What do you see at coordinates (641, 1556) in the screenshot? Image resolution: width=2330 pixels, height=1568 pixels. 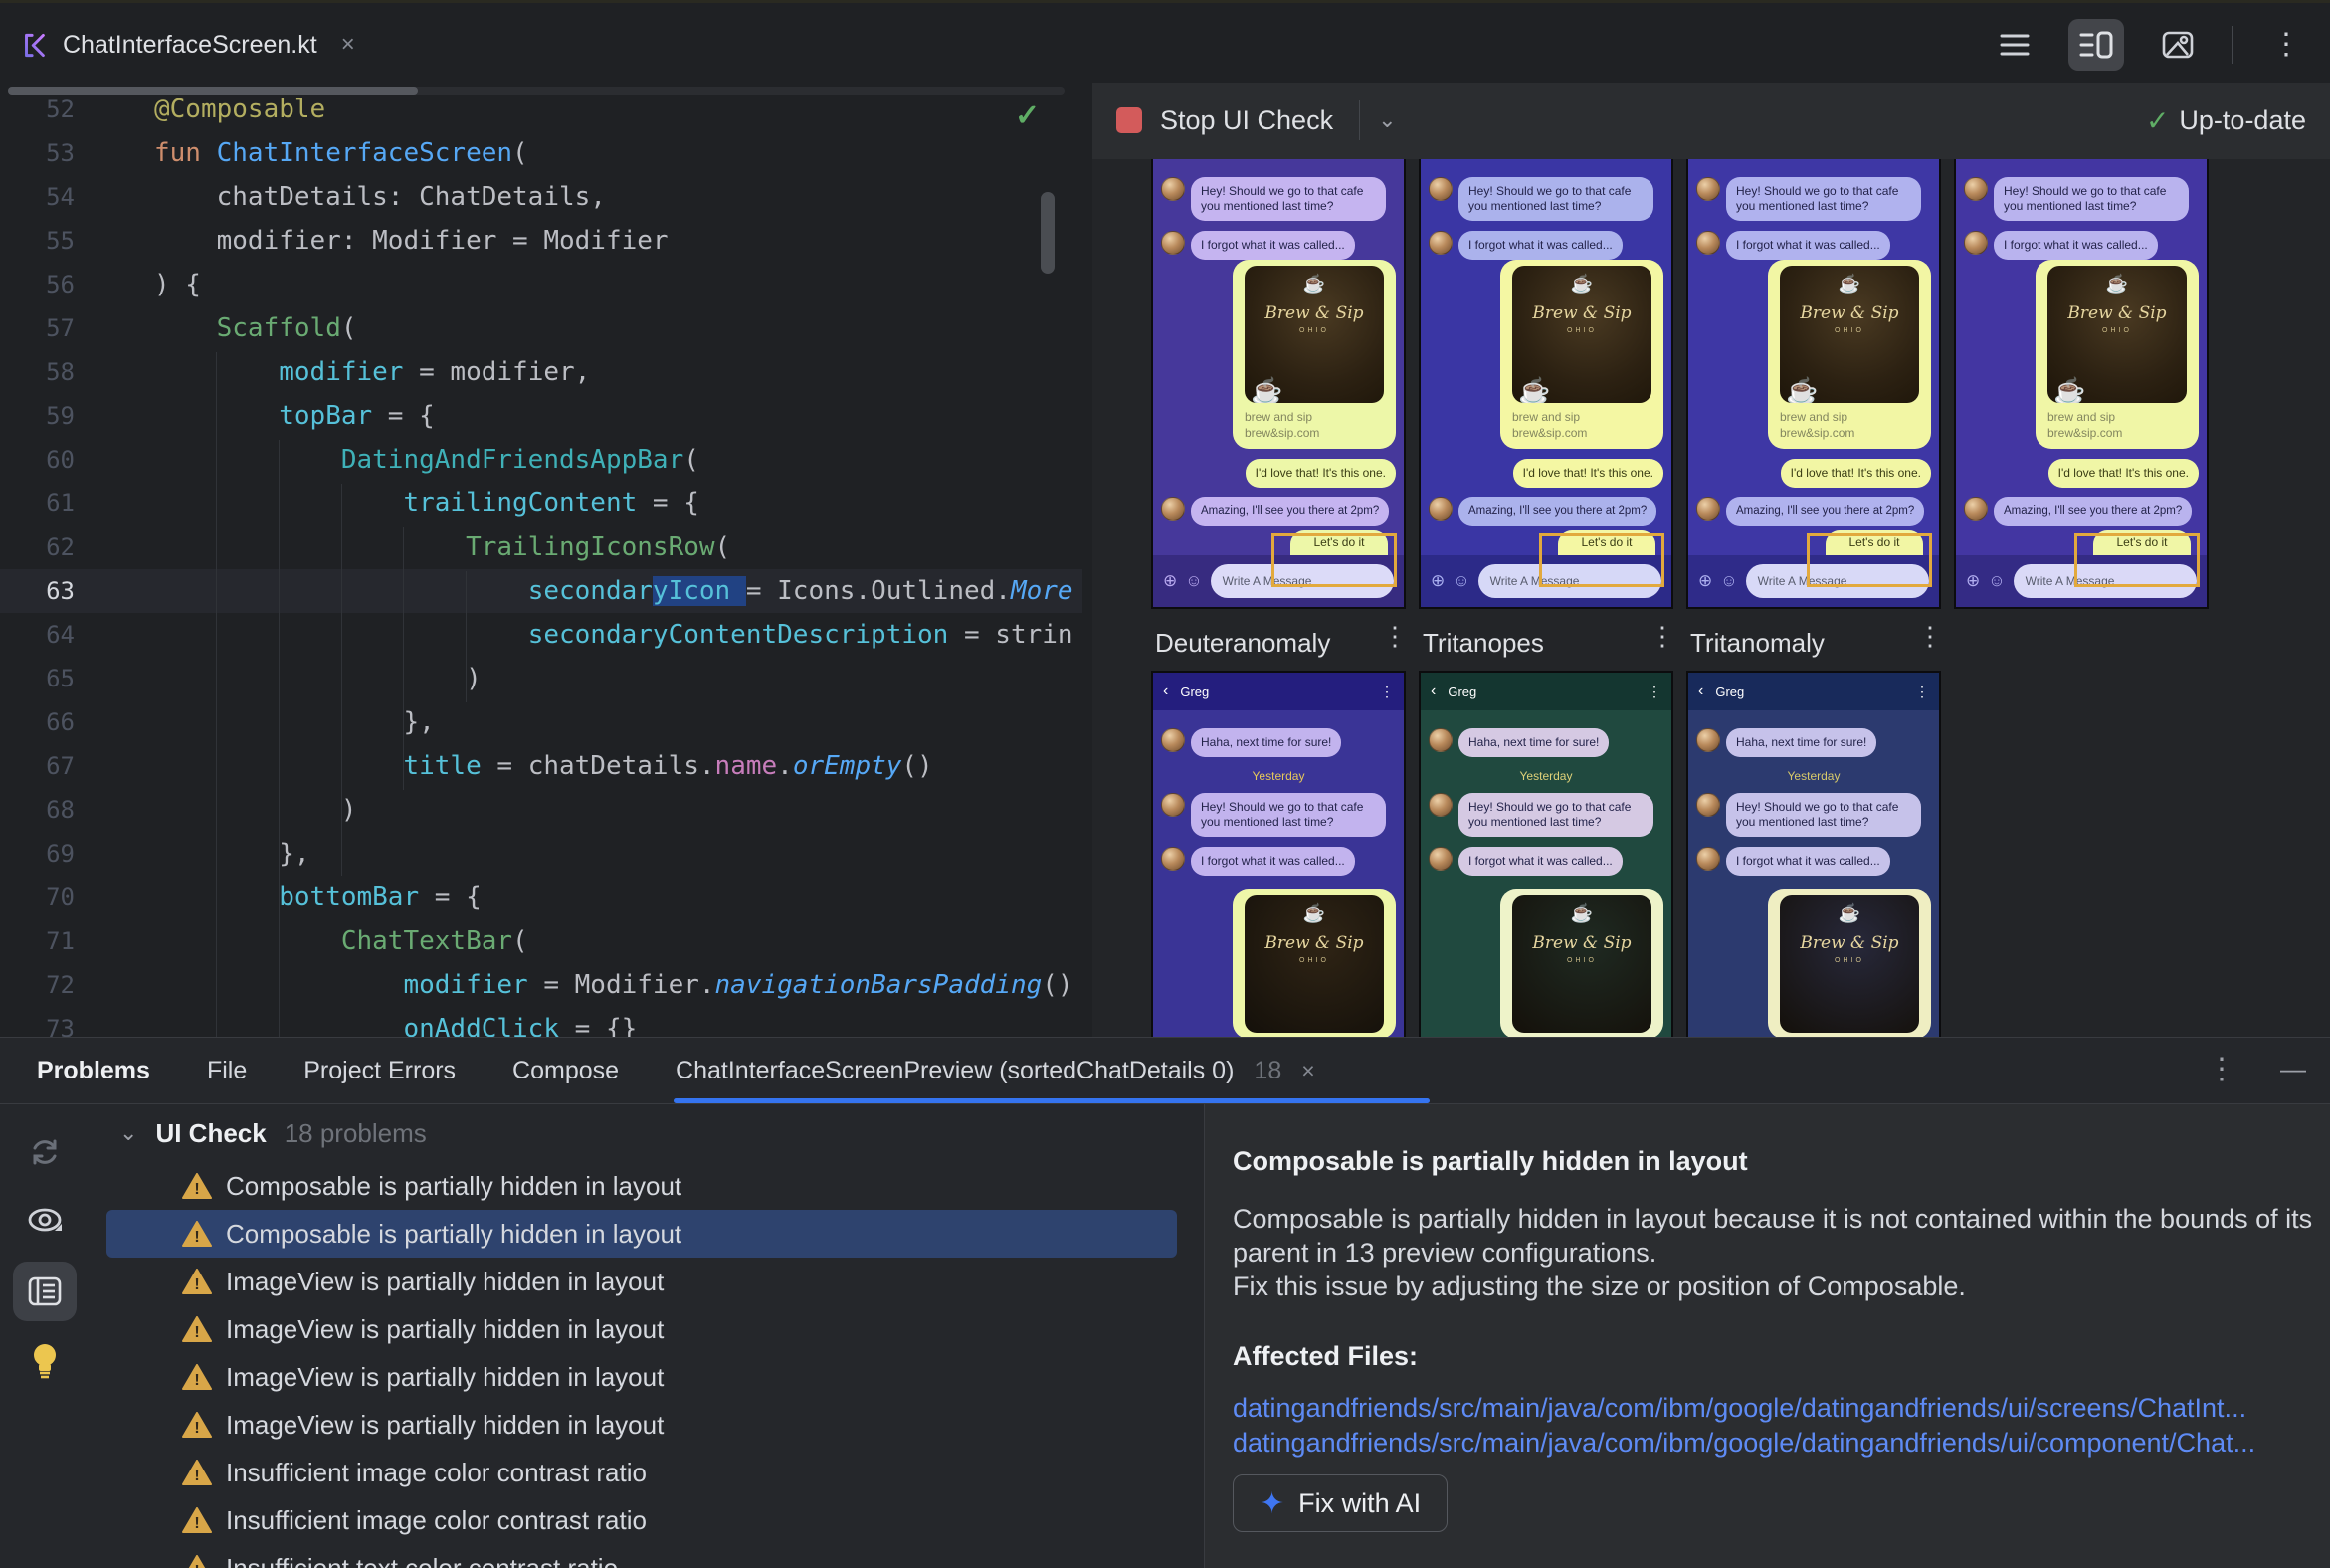 I see `problem-item: ! Insufficient text color contrast ratio` at bounding box center [641, 1556].